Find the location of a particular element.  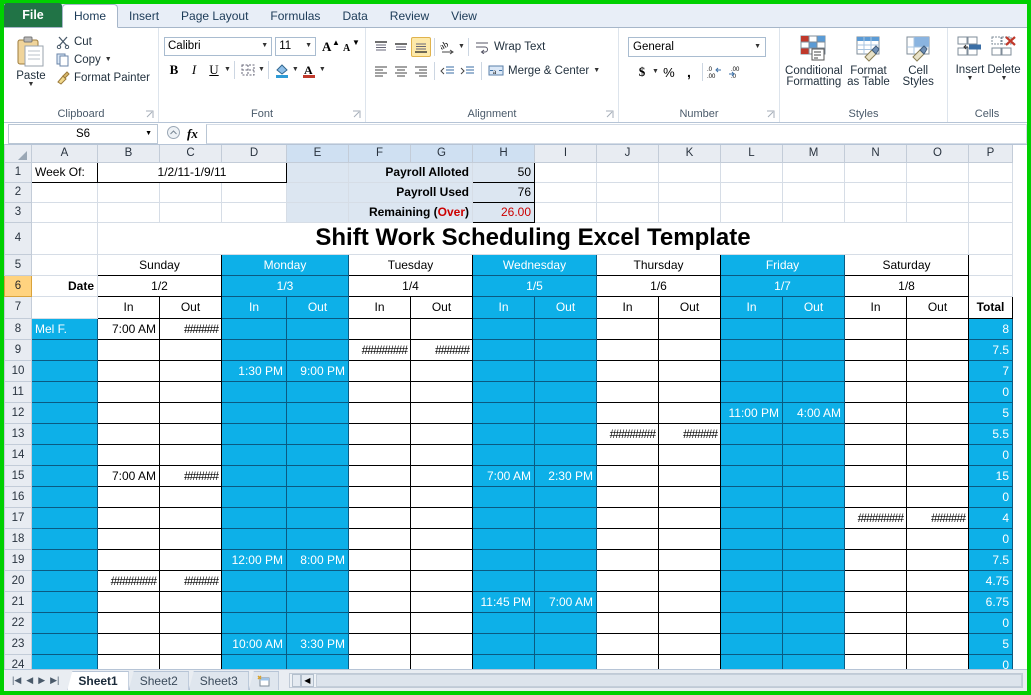

row-header-2: 2 is located at coordinates (18, 192).